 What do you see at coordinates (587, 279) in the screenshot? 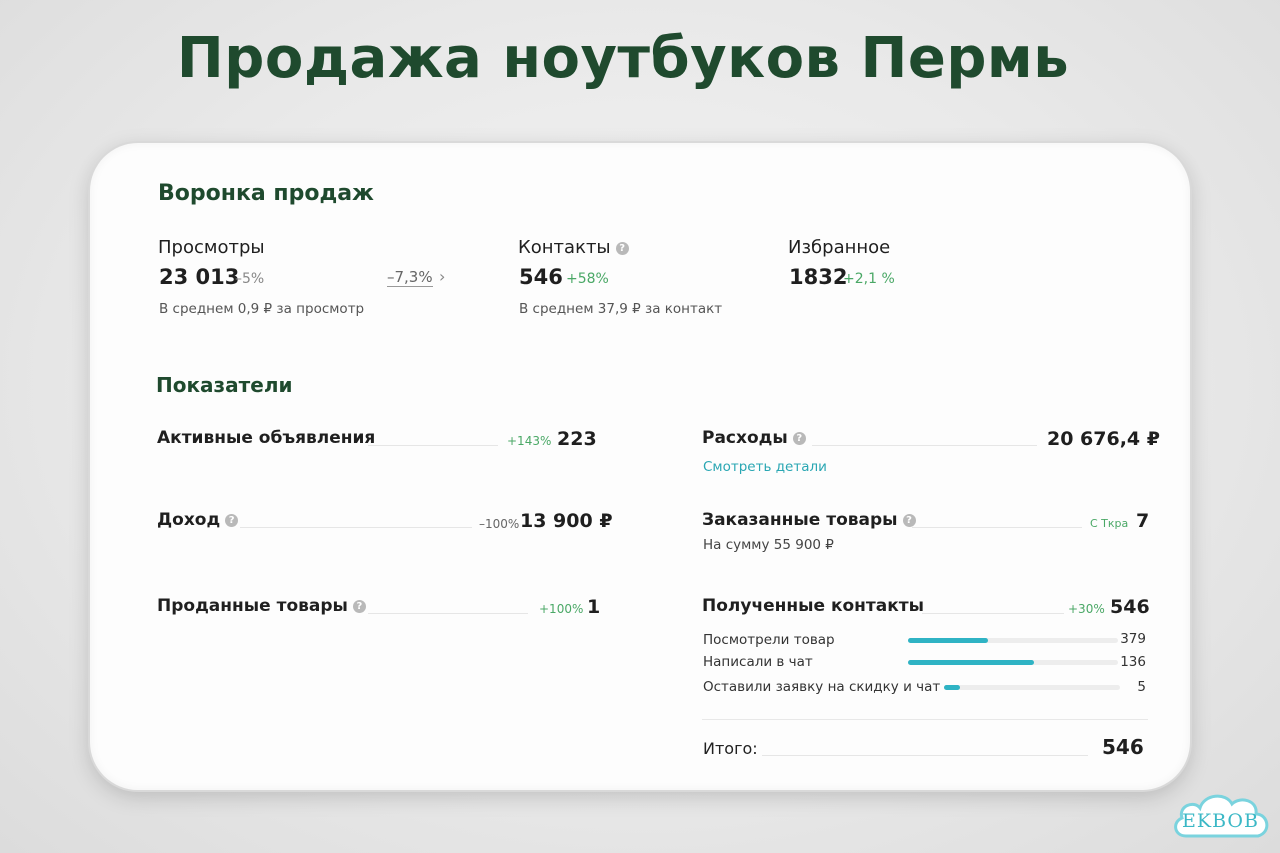
I see `contacts-delta: +58%` at bounding box center [587, 279].